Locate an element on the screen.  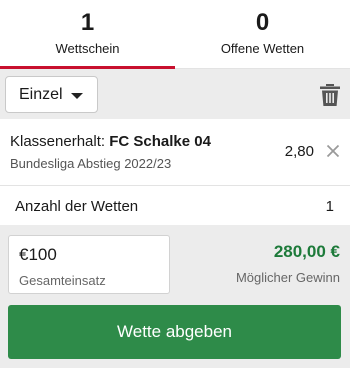
tab-label: Offene Wetten is located at coordinates (262, 48).